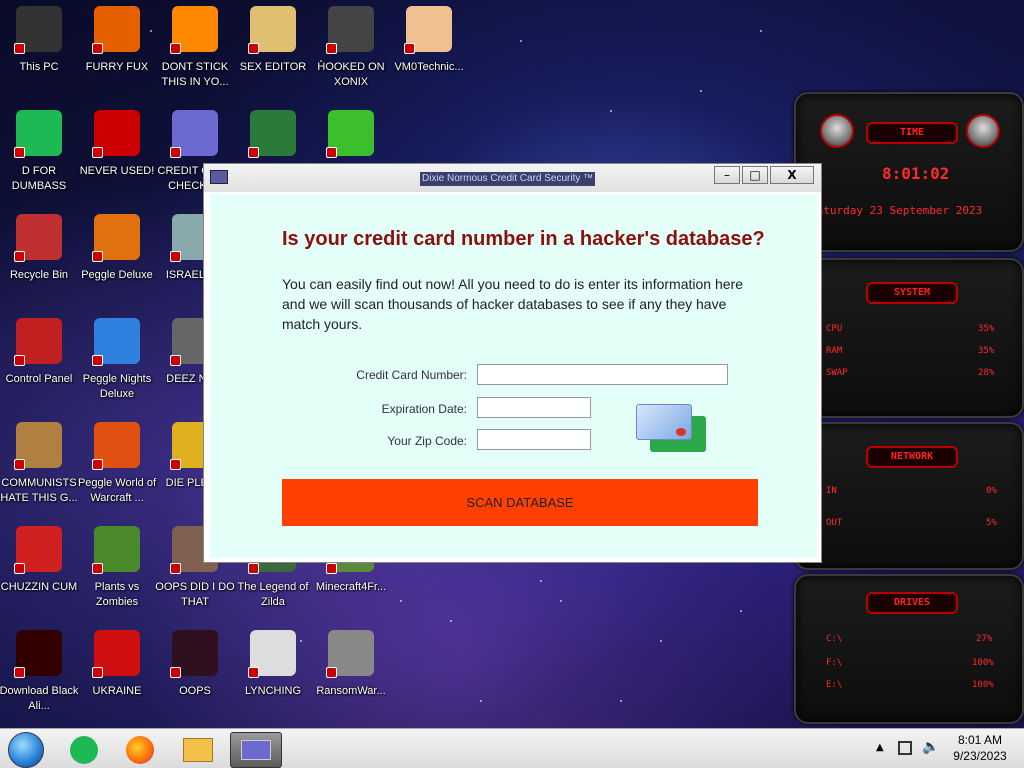 The height and width of the screenshot is (768, 1024). I want to click on drive-f-value: 100%, so click(983, 663).